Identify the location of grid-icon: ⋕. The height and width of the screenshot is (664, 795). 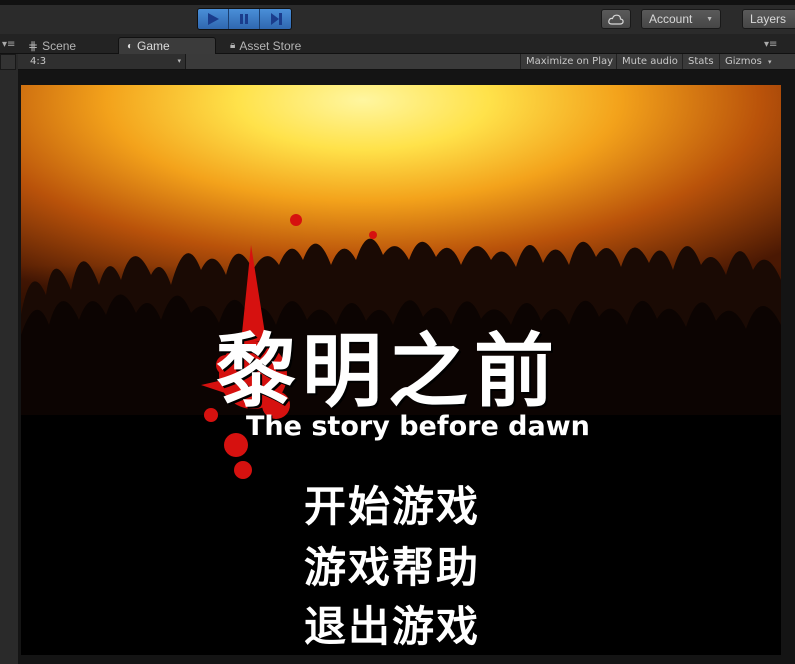
(33, 45).